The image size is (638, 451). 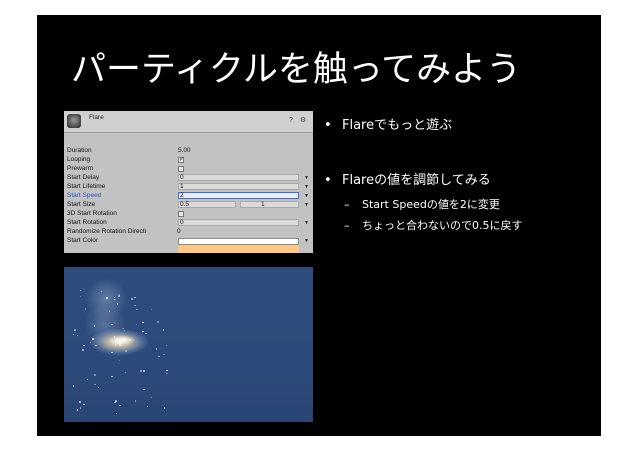 I want to click on randomize-rotation-value: 0, so click(x=179, y=232).